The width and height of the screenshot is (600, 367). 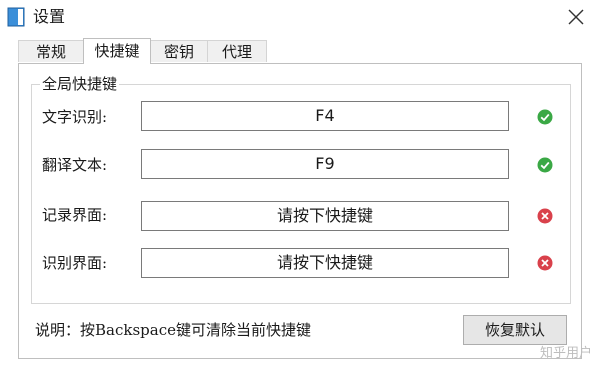 I want to click on translate-hotkey-label: 翻译文本:, so click(x=75, y=165).